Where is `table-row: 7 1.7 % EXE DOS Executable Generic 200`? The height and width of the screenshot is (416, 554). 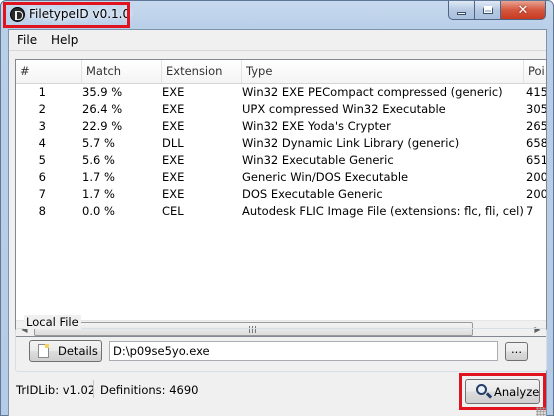 table-row: 7 1.7 % EXE DOS Executable Generic 200 is located at coordinates (281, 194).